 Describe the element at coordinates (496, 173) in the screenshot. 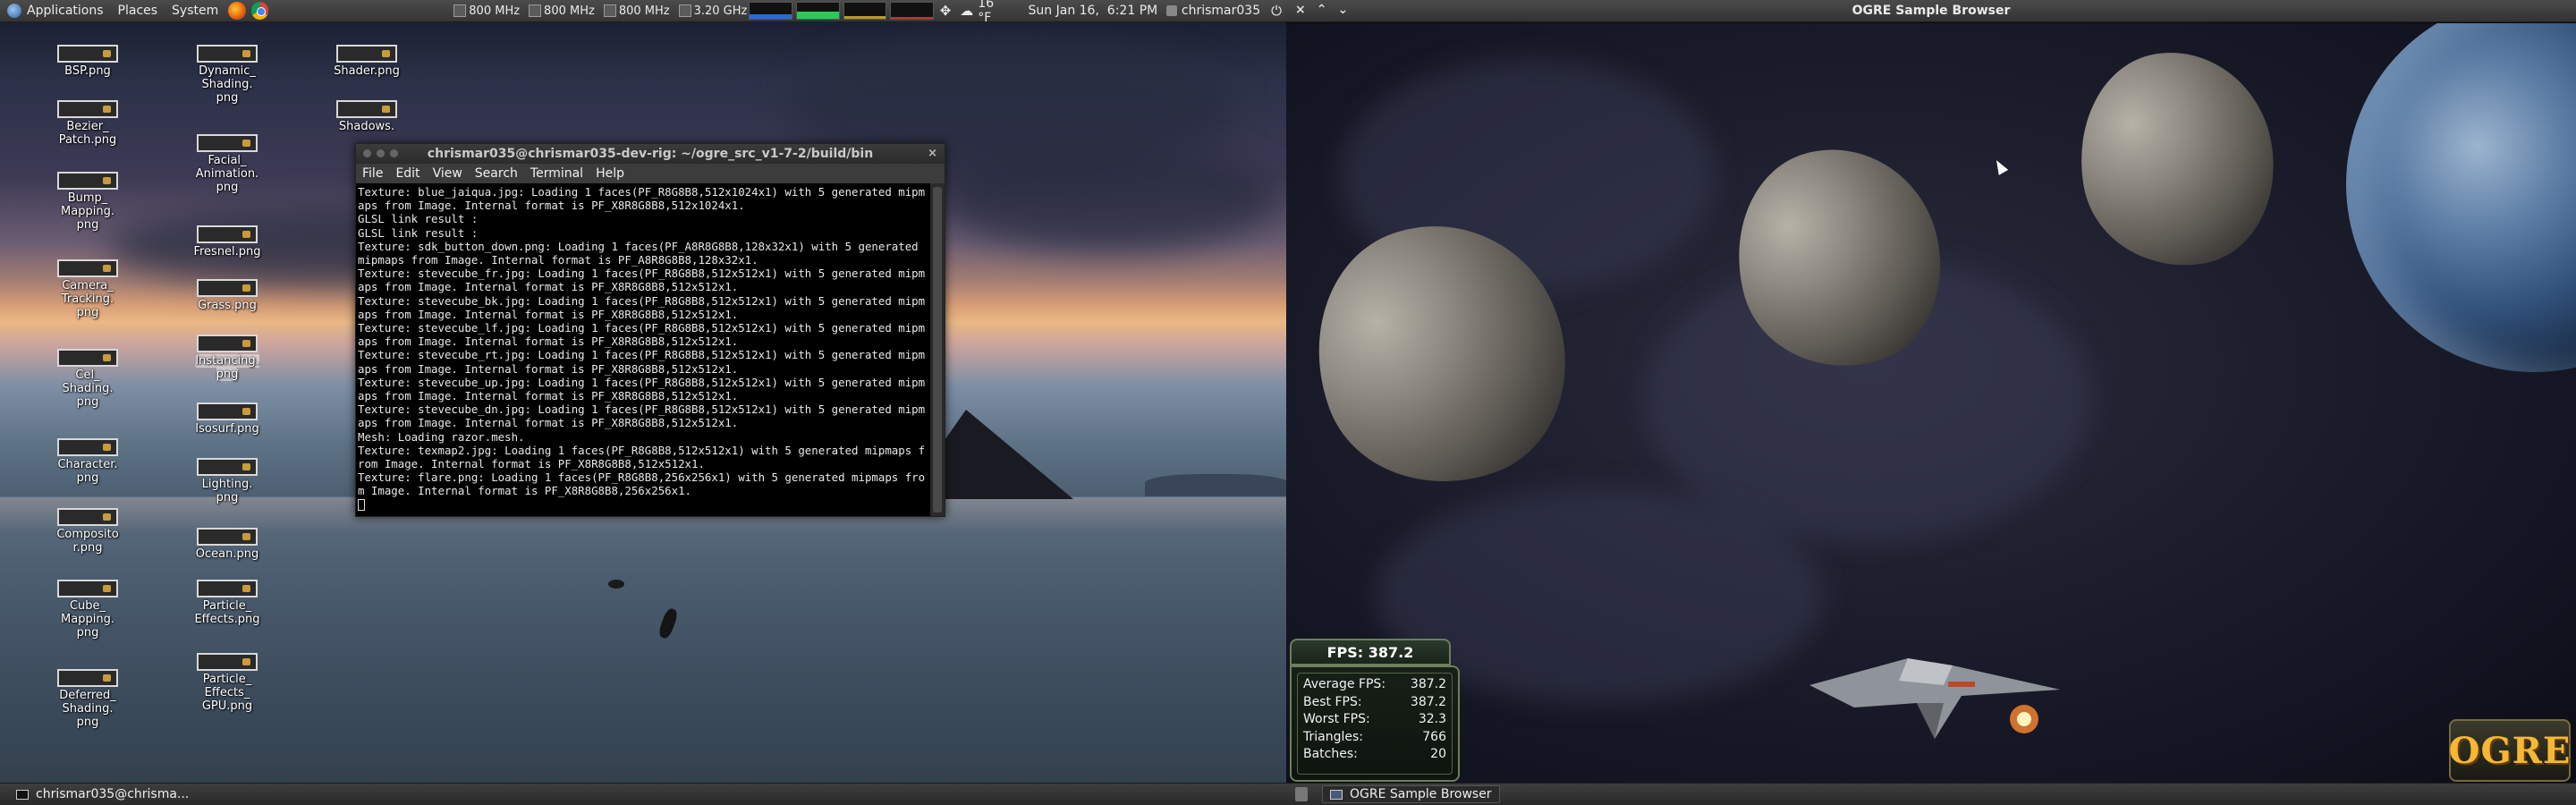

I see `menu-search: Search` at that location.